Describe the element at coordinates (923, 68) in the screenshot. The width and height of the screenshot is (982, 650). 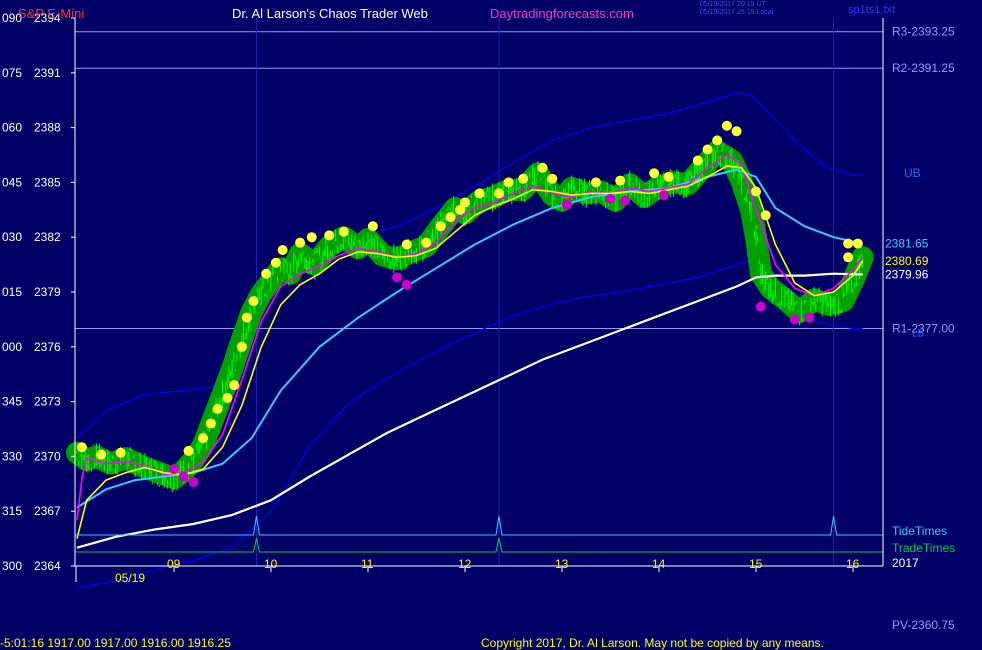
I see `level-label-1: R2-2391.25` at that location.